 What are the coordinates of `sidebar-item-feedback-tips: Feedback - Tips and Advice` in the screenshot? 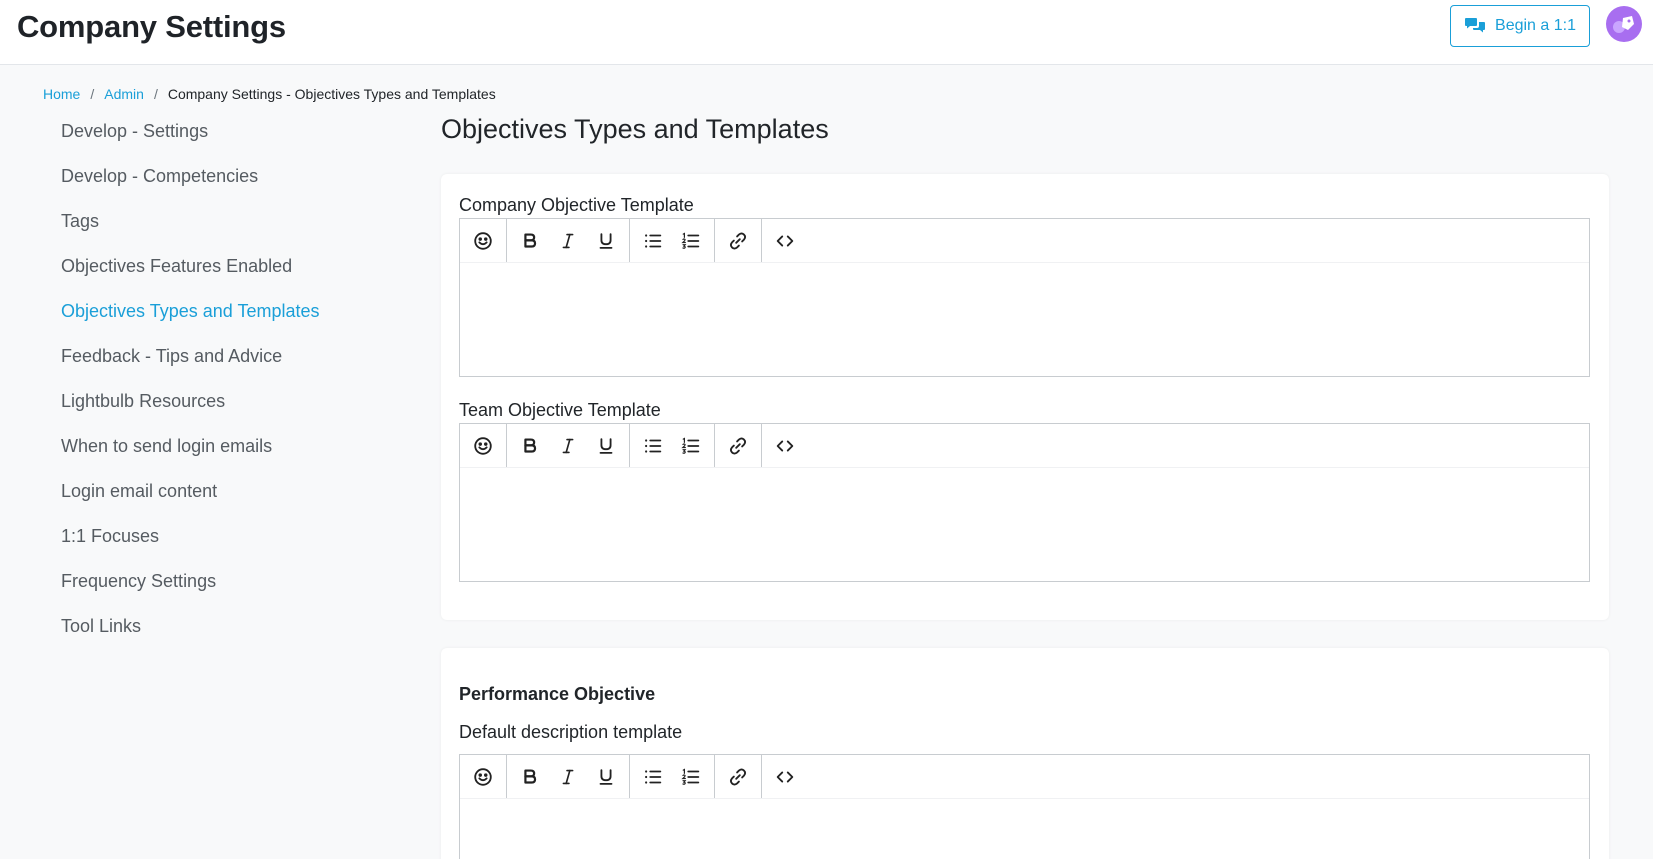 It's located at (226, 369).